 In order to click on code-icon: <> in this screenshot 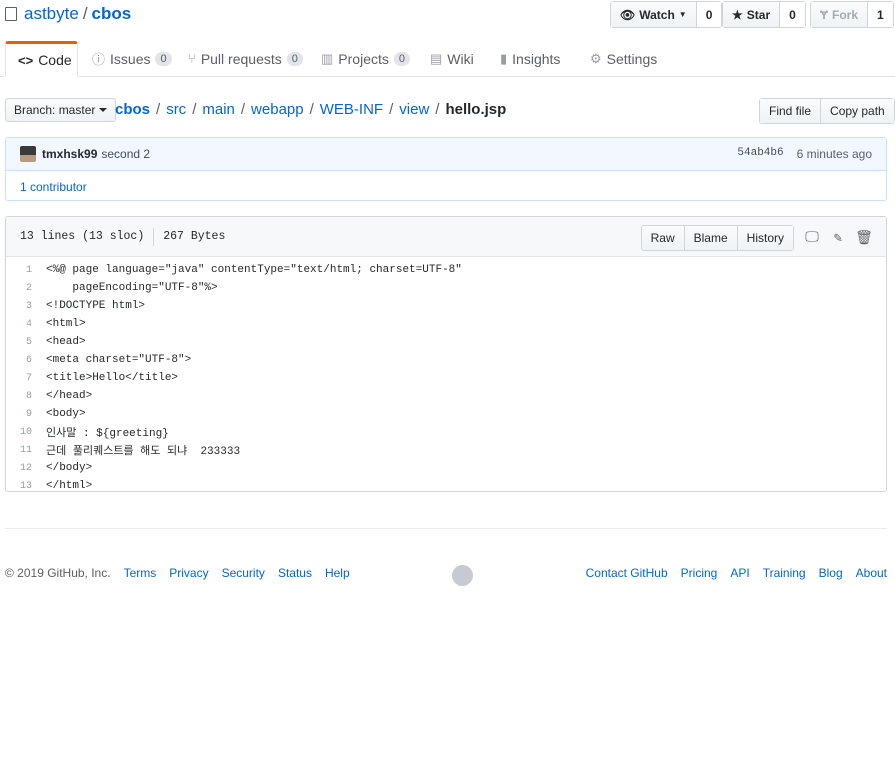, I will do `click(26, 60)`.